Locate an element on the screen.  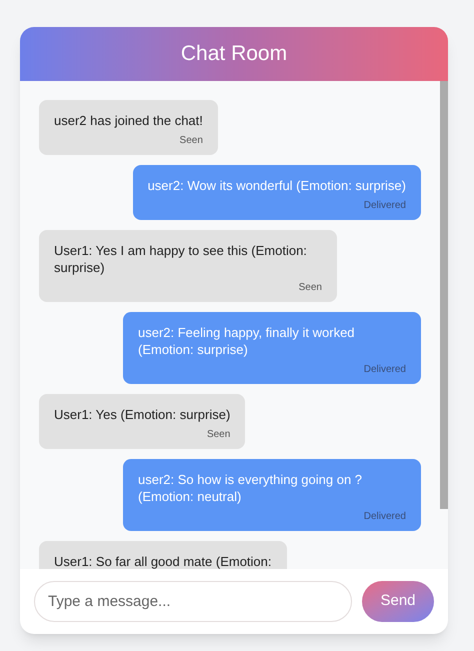
message-text: User1: Yes (Emotion: surprise) is located at coordinates (142, 414).